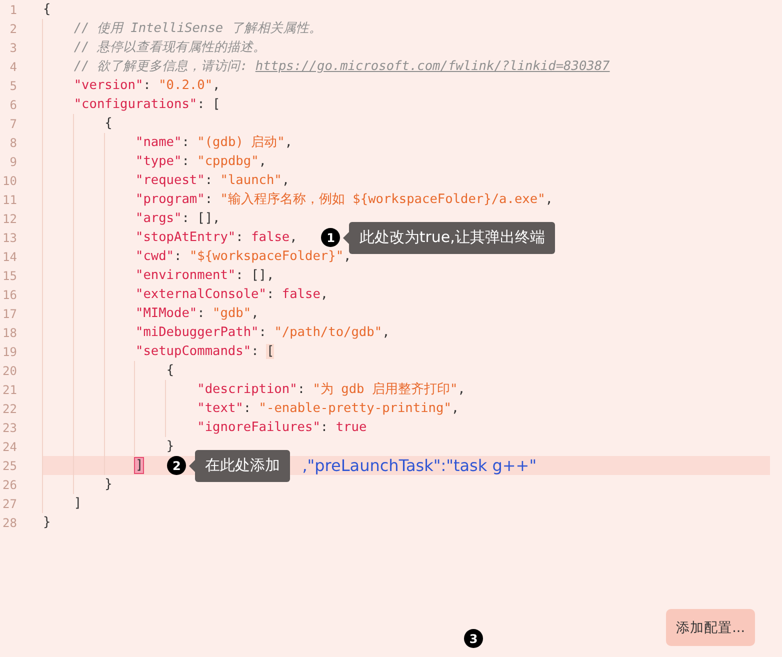  Describe the element at coordinates (12, 123) in the screenshot. I see `line-number: 7` at that location.